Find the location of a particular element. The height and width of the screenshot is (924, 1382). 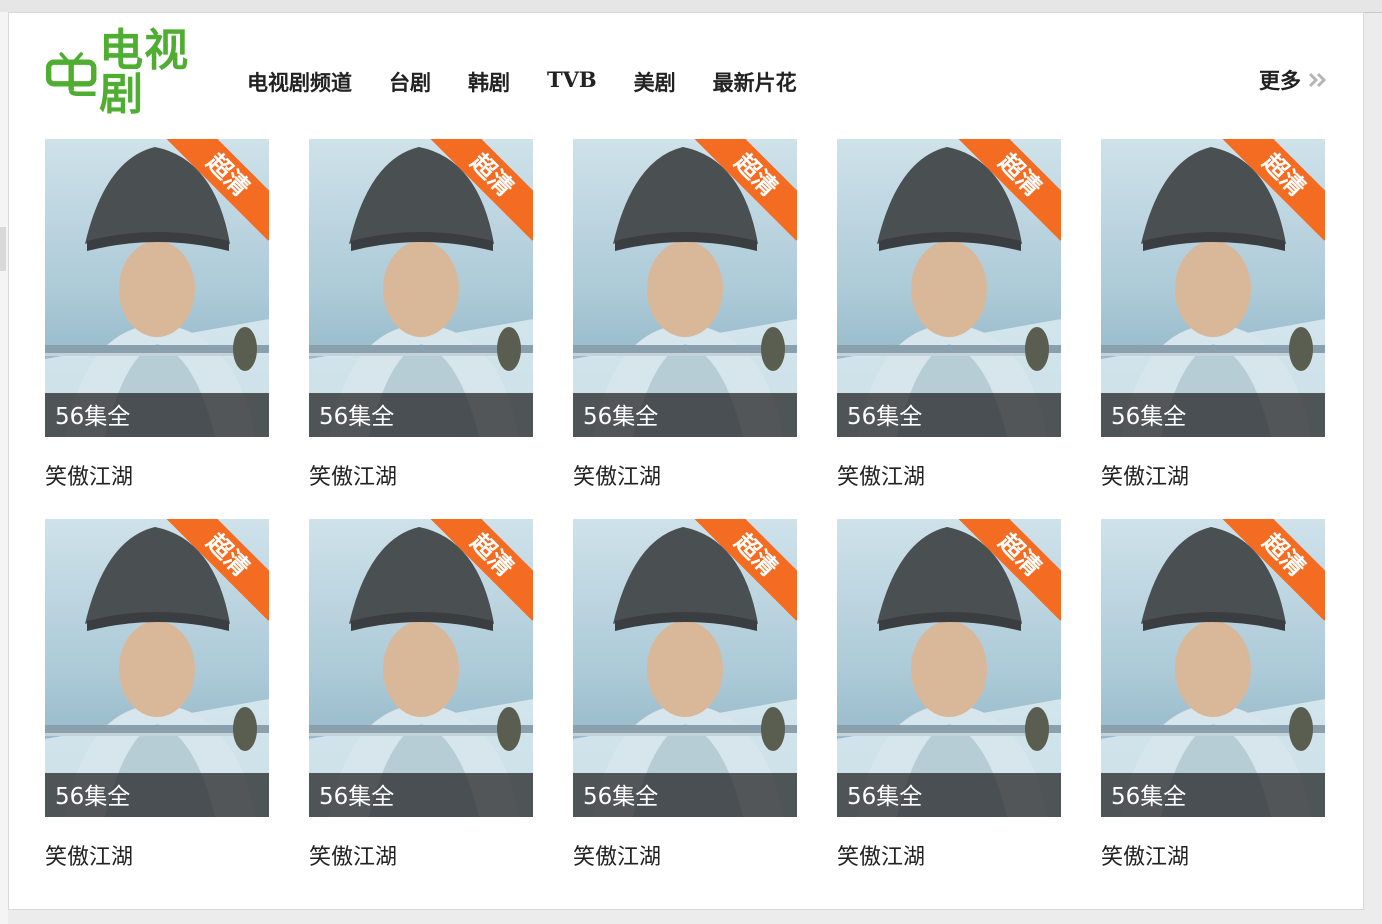

nav-item-us-drama: 美剧 is located at coordinates (655, 82).